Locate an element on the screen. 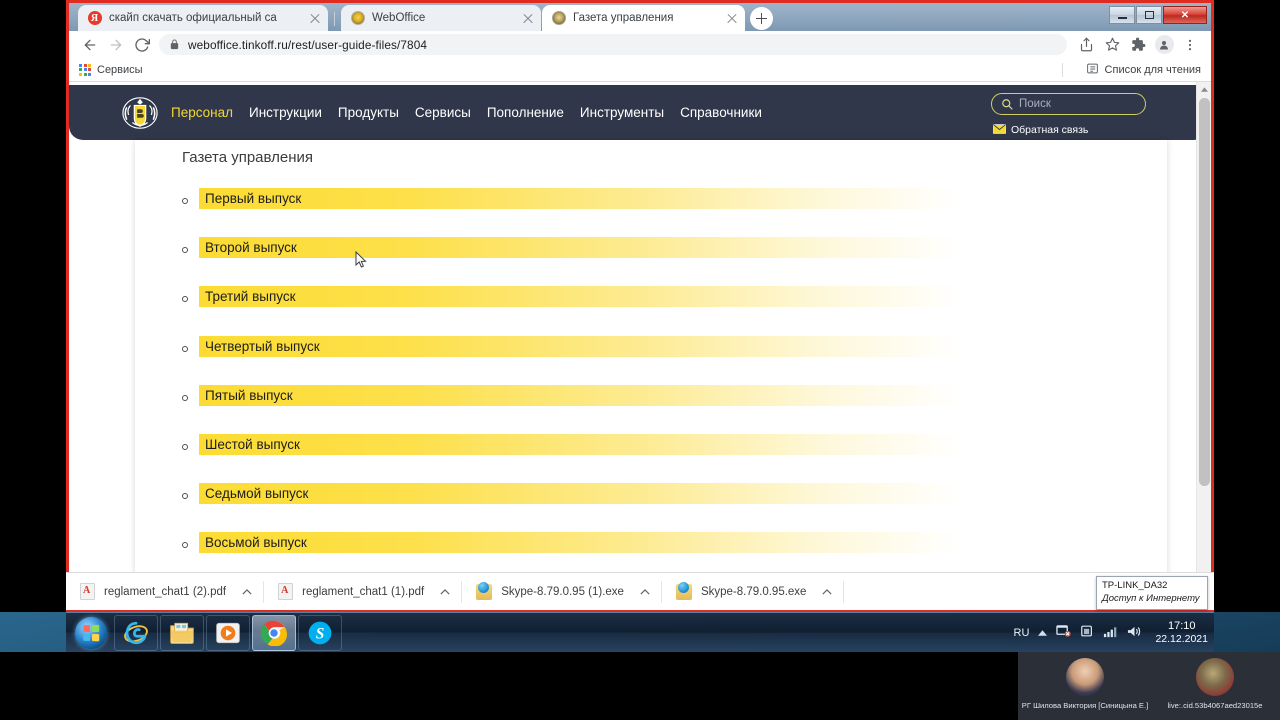 Image resolution: width=1280 pixels, height=720 pixels. issue-link: Третий выпуск is located at coordinates (250, 296).